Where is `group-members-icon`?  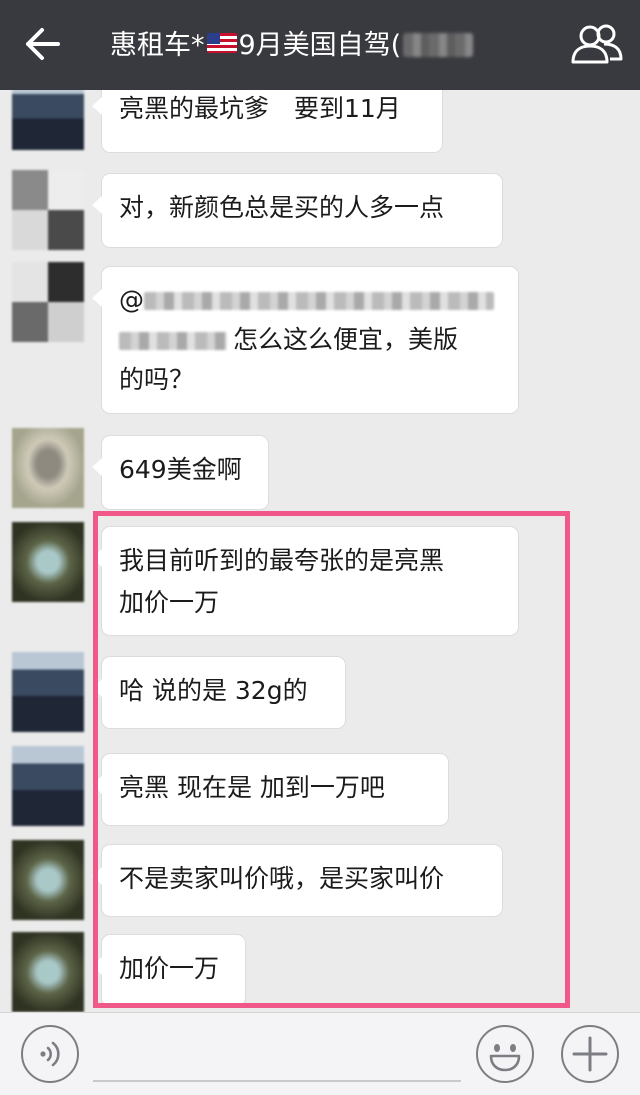 group-members-icon is located at coordinates (597, 44).